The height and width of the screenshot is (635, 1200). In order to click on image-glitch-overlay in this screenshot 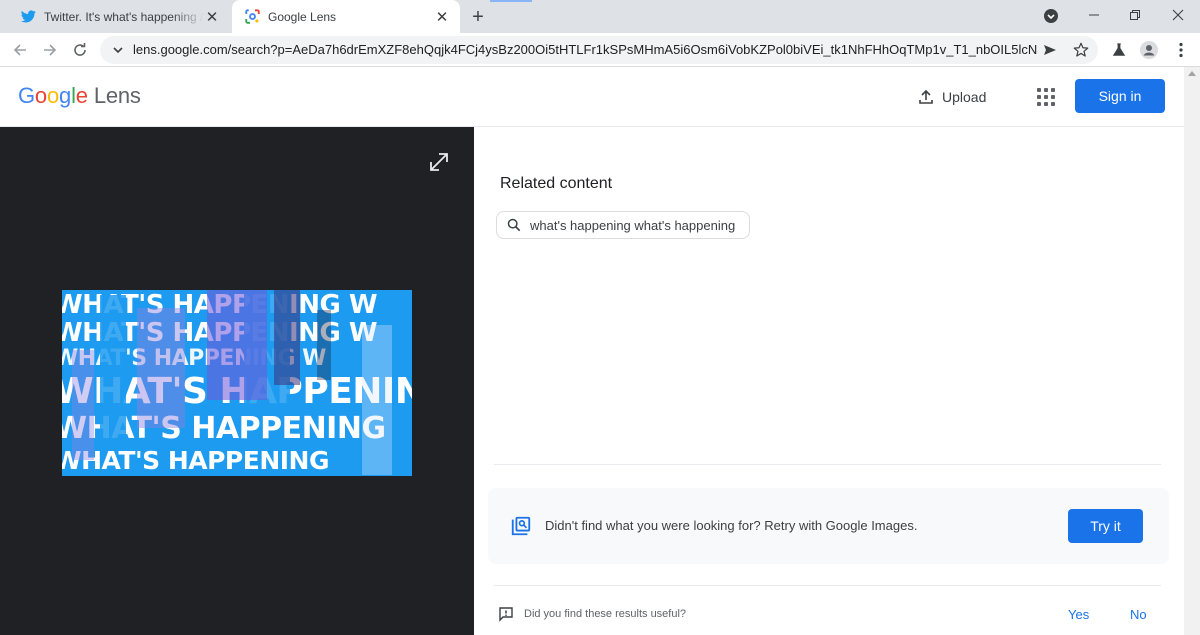, I will do `click(232, 382)`.